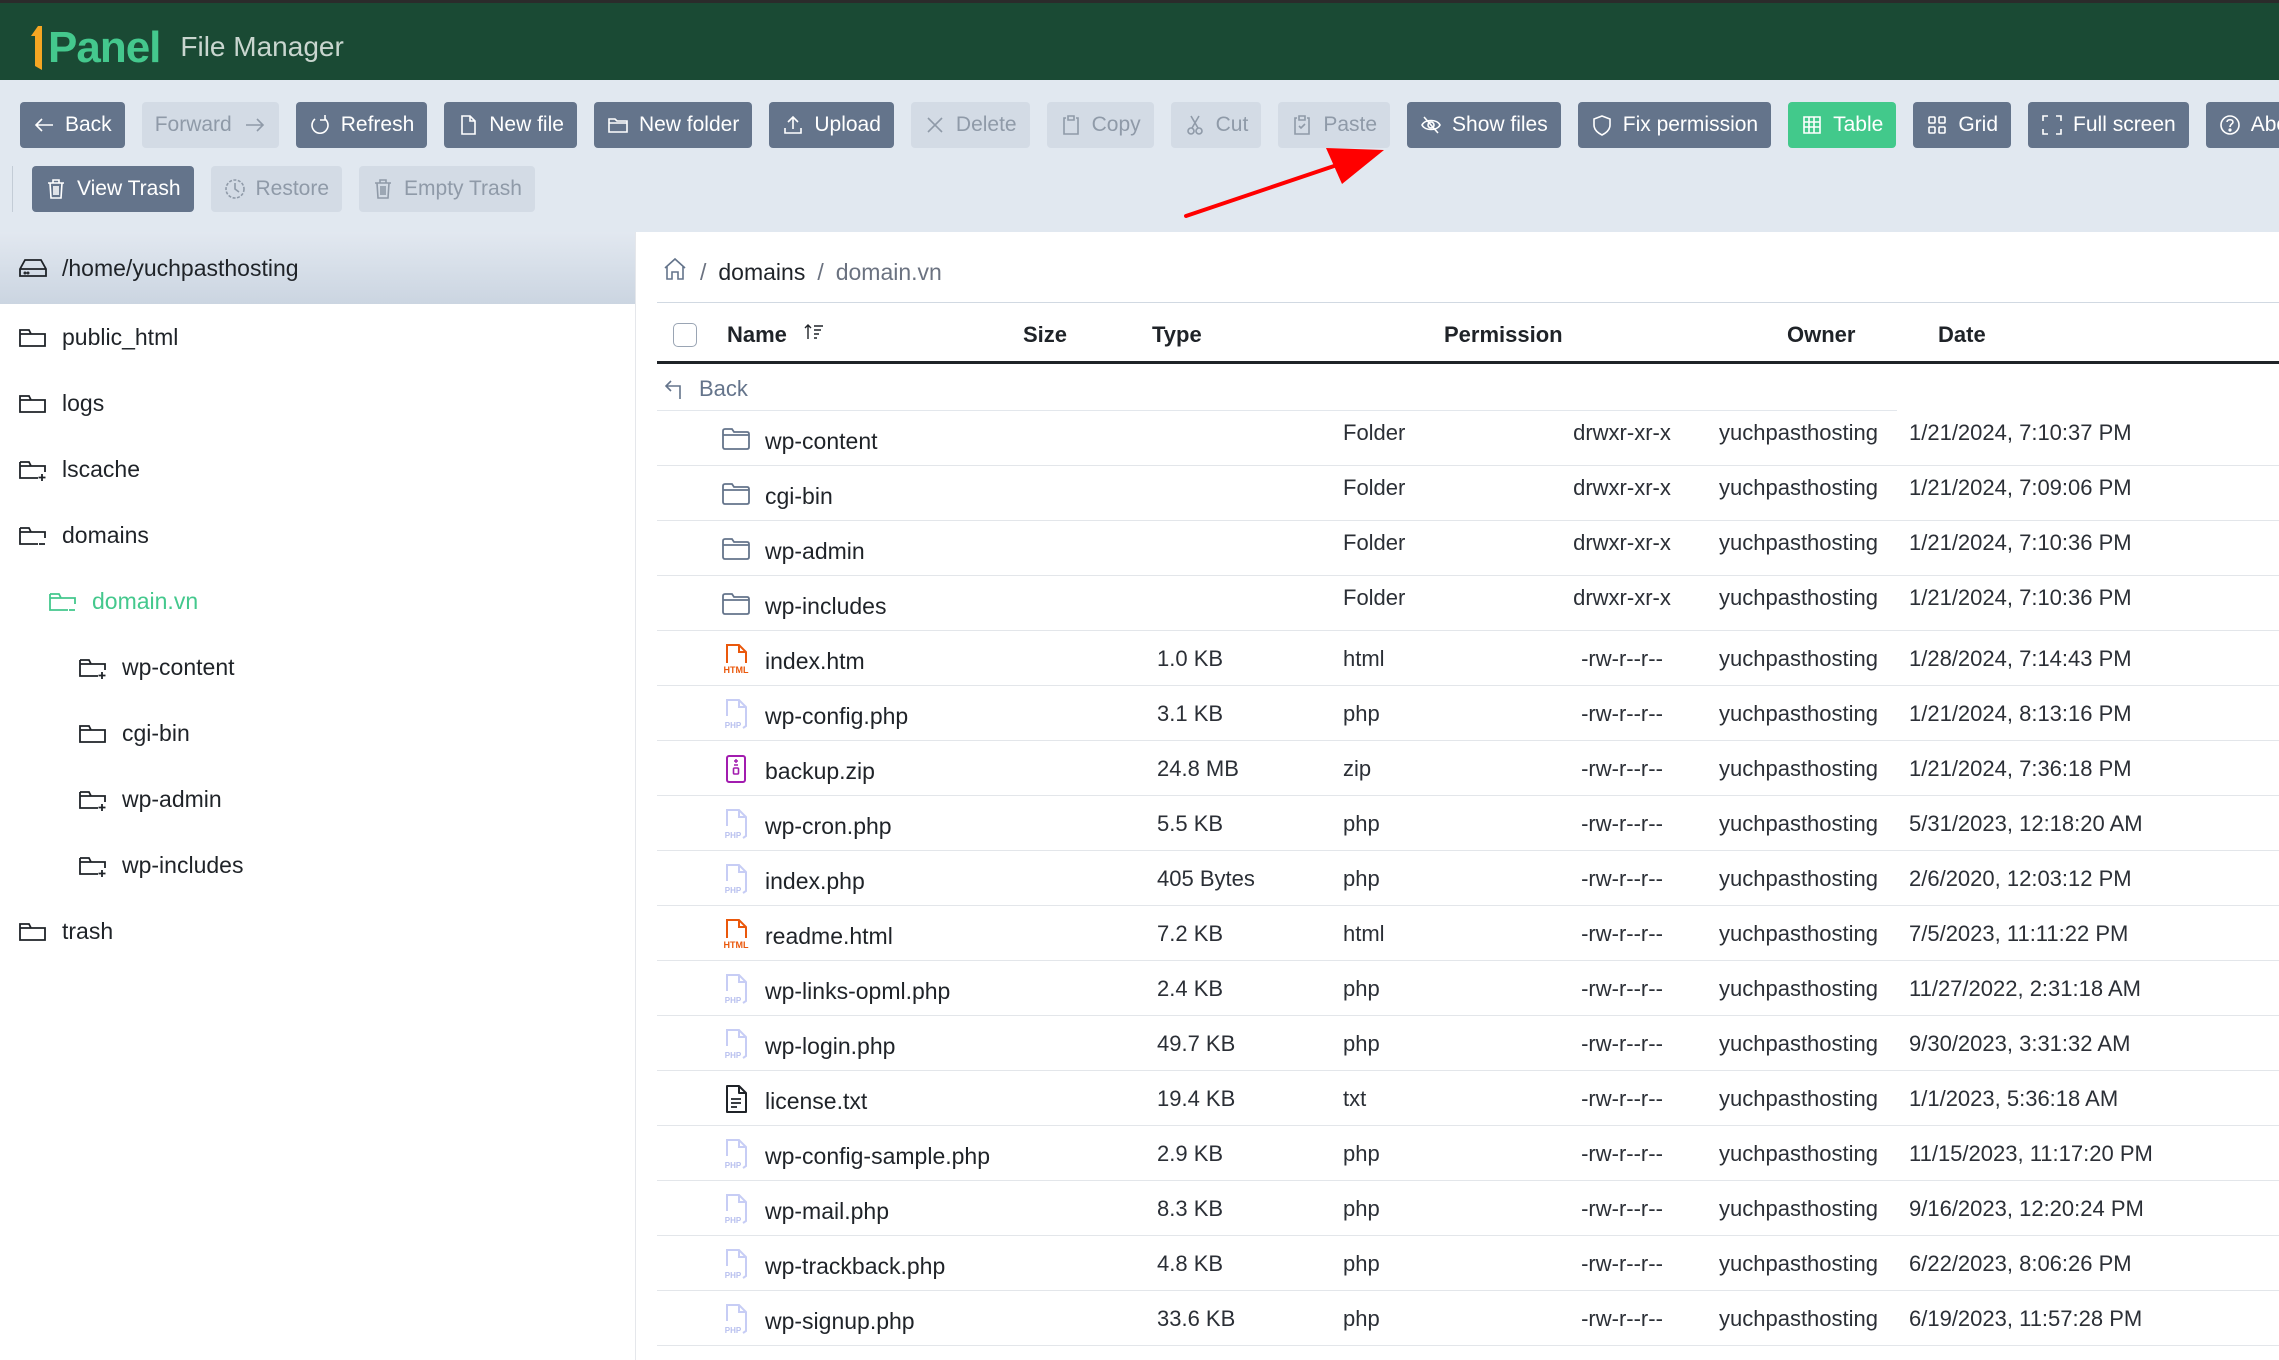  What do you see at coordinates (95, 42) in the screenshot?
I see `app-logo: Panel` at bounding box center [95, 42].